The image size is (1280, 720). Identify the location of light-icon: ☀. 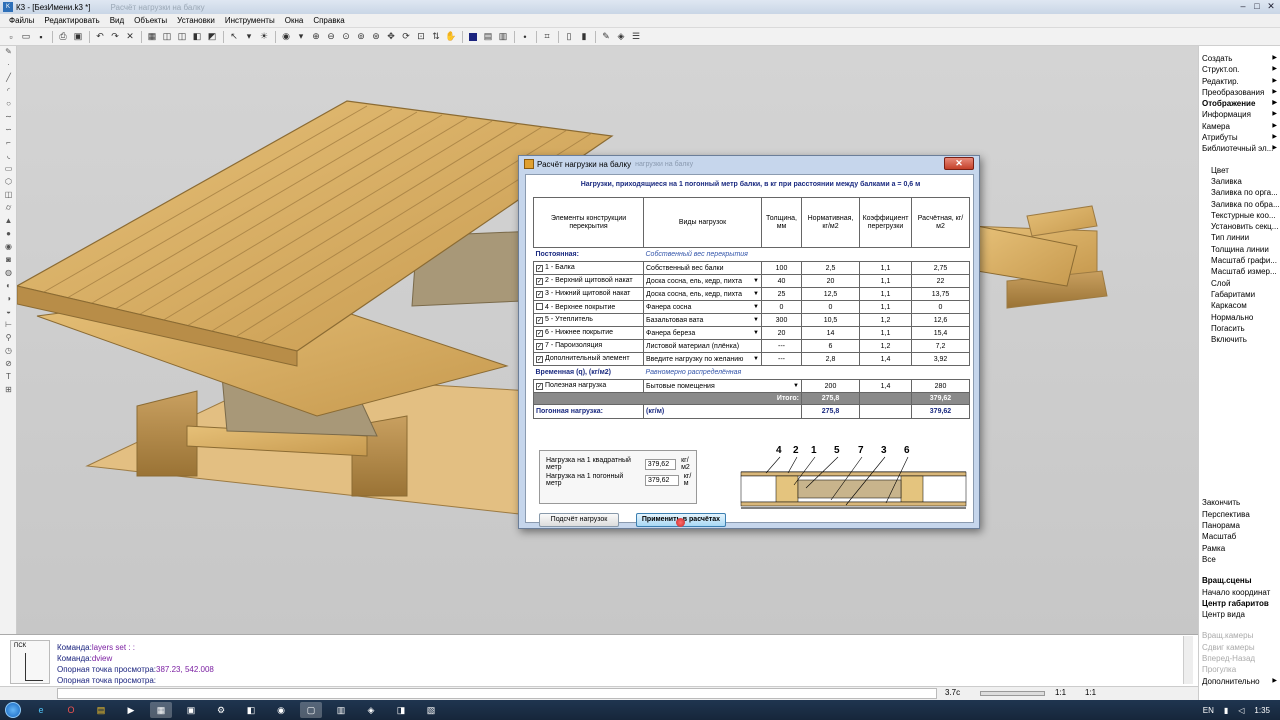
(264, 37).